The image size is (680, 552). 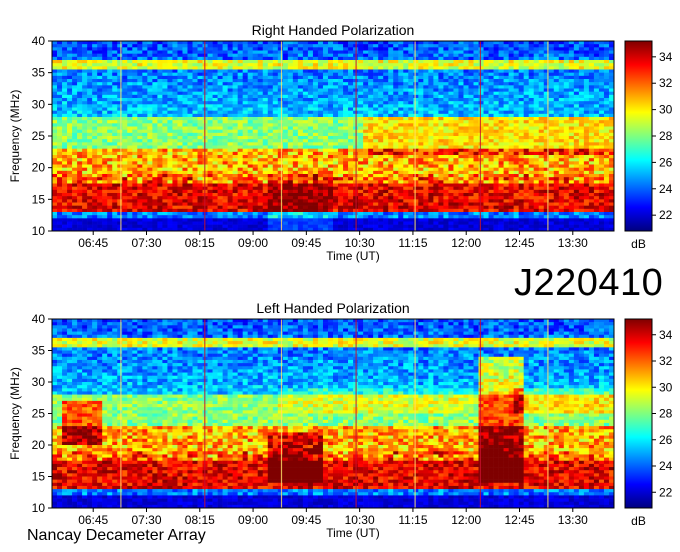 What do you see at coordinates (589, 283) in the screenshot?
I see `observation-id: J220410` at bounding box center [589, 283].